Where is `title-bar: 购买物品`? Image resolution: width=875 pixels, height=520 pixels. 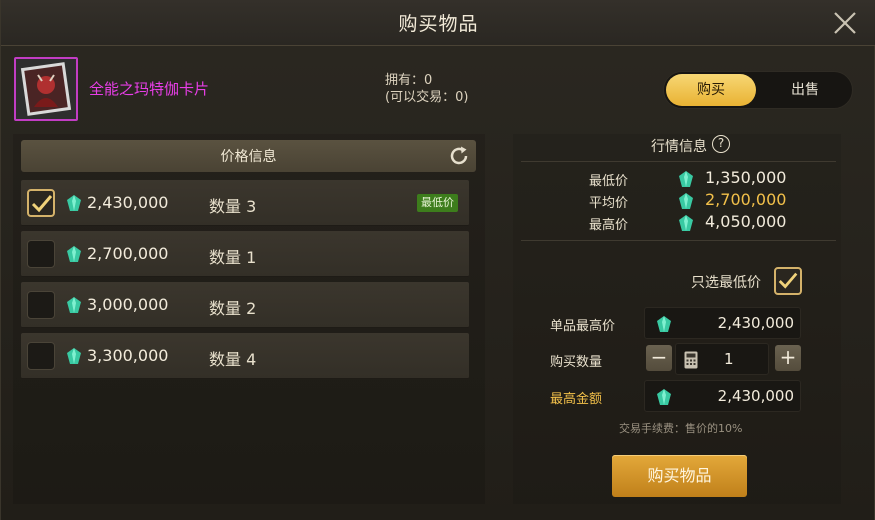 title-bar: 购买物品 is located at coordinates (438, 23).